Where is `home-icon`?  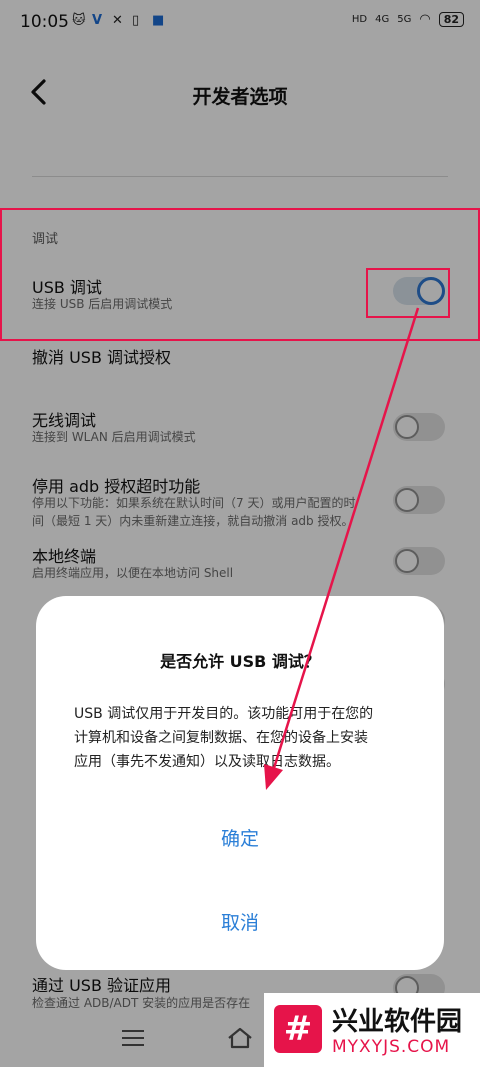 home-icon is located at coordinates (240, 1038).